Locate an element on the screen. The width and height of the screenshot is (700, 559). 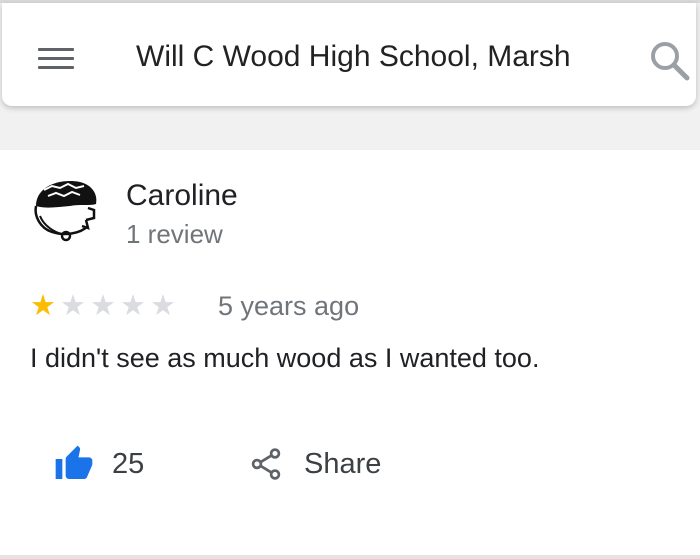
like-button: 25 is located at coordinates (99, 464).